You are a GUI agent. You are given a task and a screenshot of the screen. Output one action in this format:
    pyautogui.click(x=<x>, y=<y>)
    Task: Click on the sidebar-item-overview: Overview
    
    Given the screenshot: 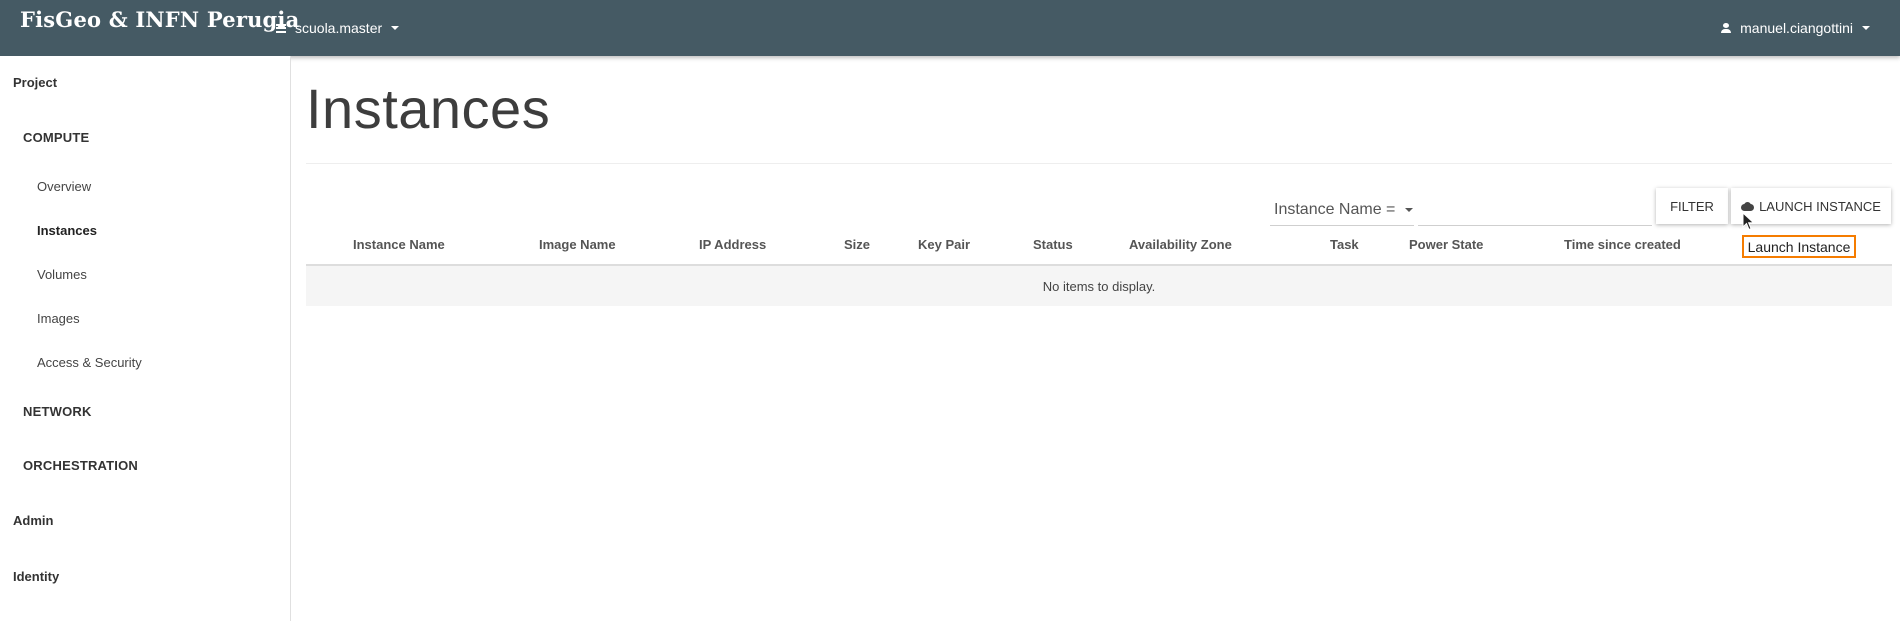 What is the action you would take?
    pyautogui.click(x=64, y=186)
    